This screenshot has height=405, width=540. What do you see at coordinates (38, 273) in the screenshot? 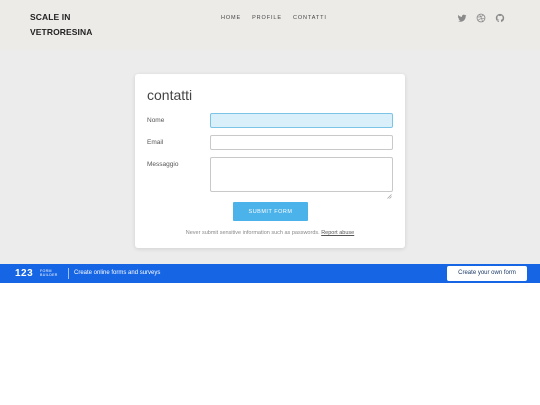
I see `form-builder-logo: 123 FORM BUILDER` at bounding box center [38, 273].